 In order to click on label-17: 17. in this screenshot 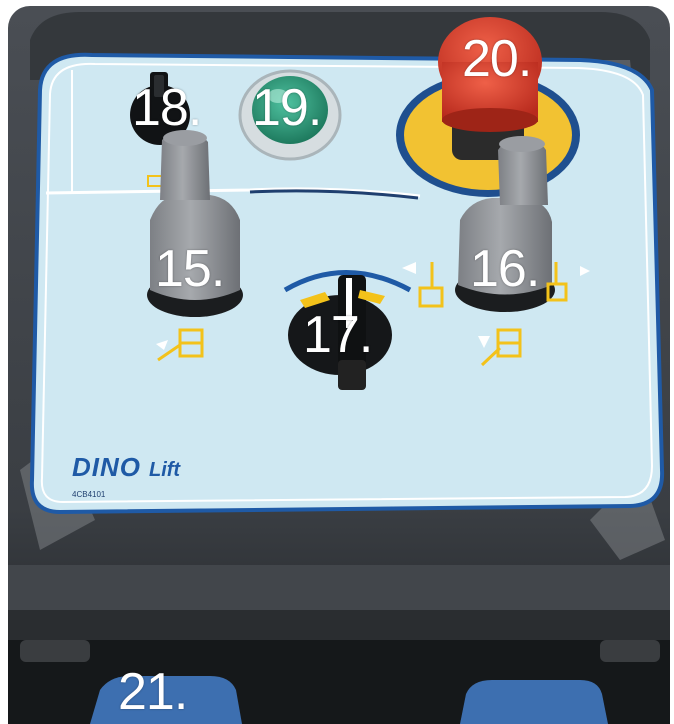, I will do `click(338, 335)`.